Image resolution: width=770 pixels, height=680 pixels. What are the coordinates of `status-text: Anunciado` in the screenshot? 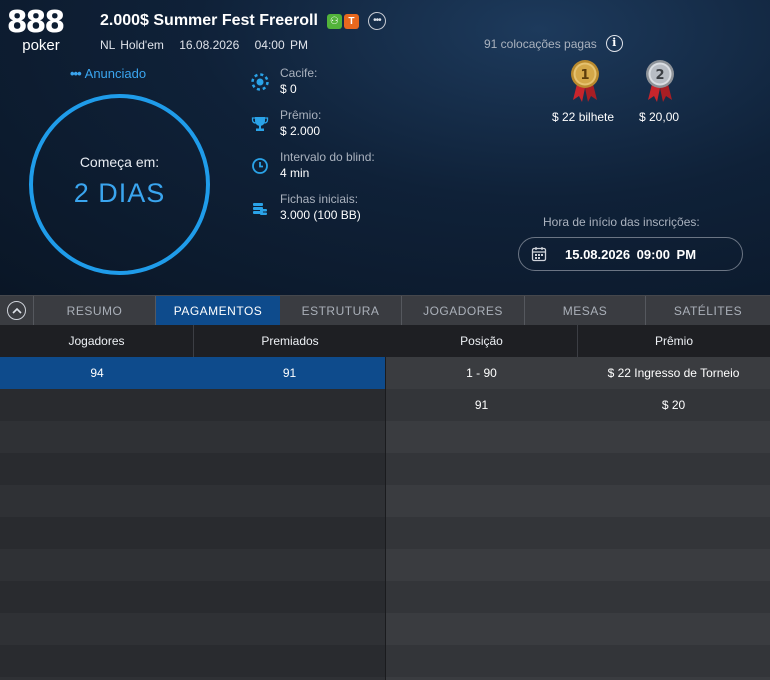 It's located at (115, 73).